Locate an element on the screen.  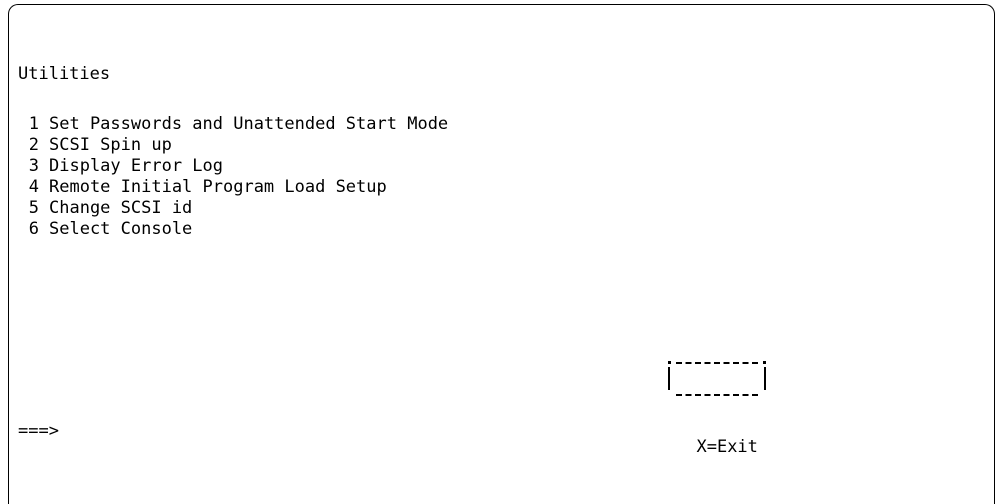
menu-item-set-passwords: 1 Set Passwords and Unattended Start Mode is located at coordinates (233, 124).